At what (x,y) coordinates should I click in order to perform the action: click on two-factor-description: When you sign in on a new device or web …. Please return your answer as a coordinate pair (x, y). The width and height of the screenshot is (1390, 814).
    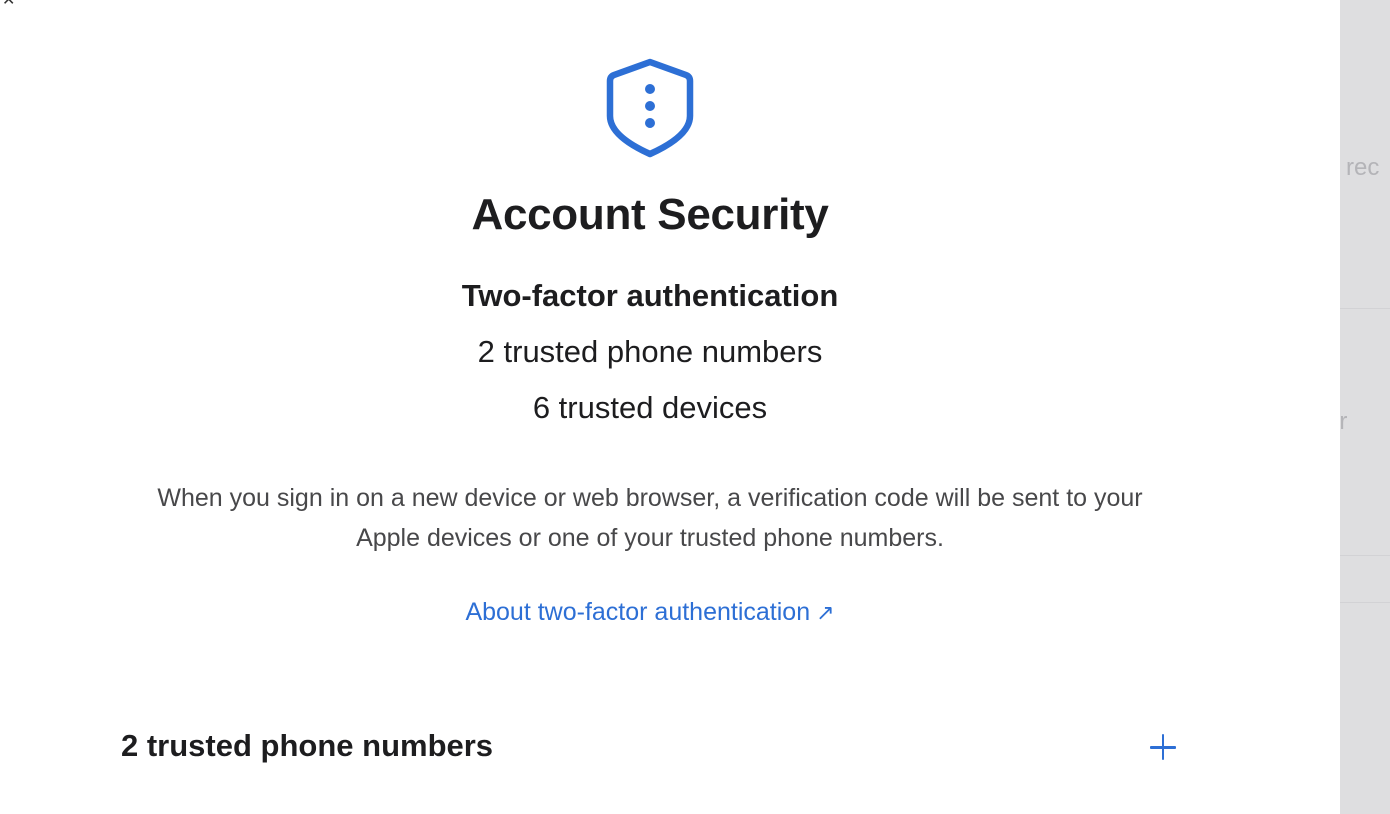
    Looking at the image, I should click on (650, 518).